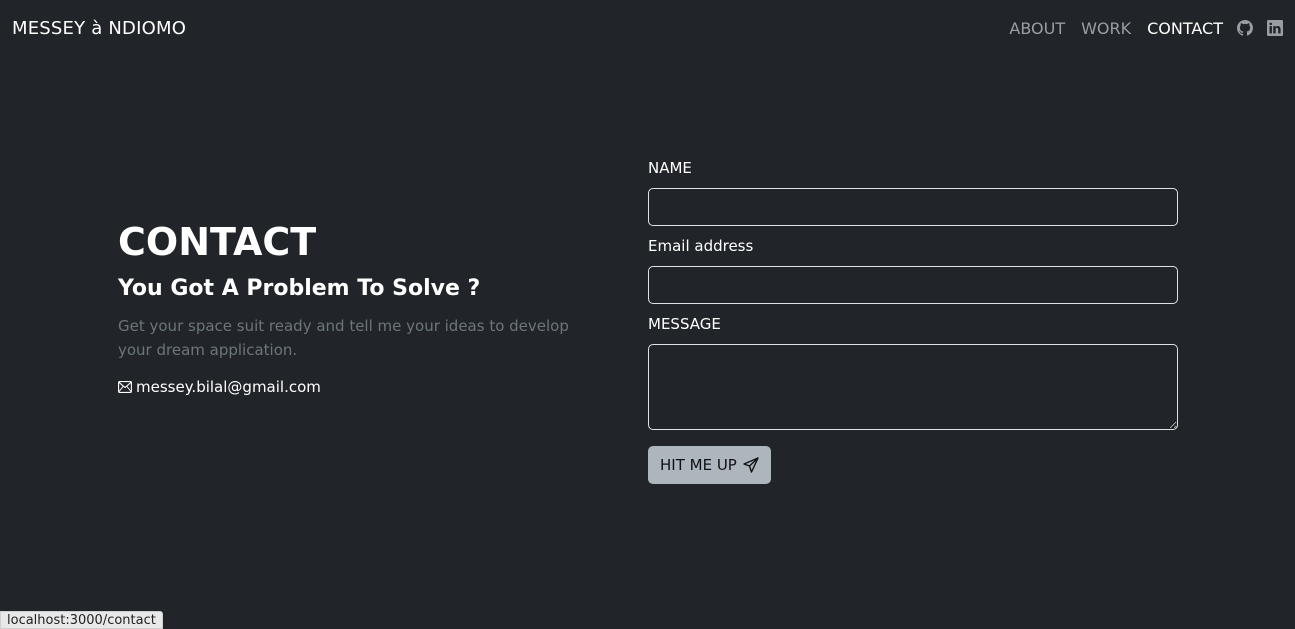 The image size is (1295, 629). I want to click on page-title: CONTACT, so click(217, 242).